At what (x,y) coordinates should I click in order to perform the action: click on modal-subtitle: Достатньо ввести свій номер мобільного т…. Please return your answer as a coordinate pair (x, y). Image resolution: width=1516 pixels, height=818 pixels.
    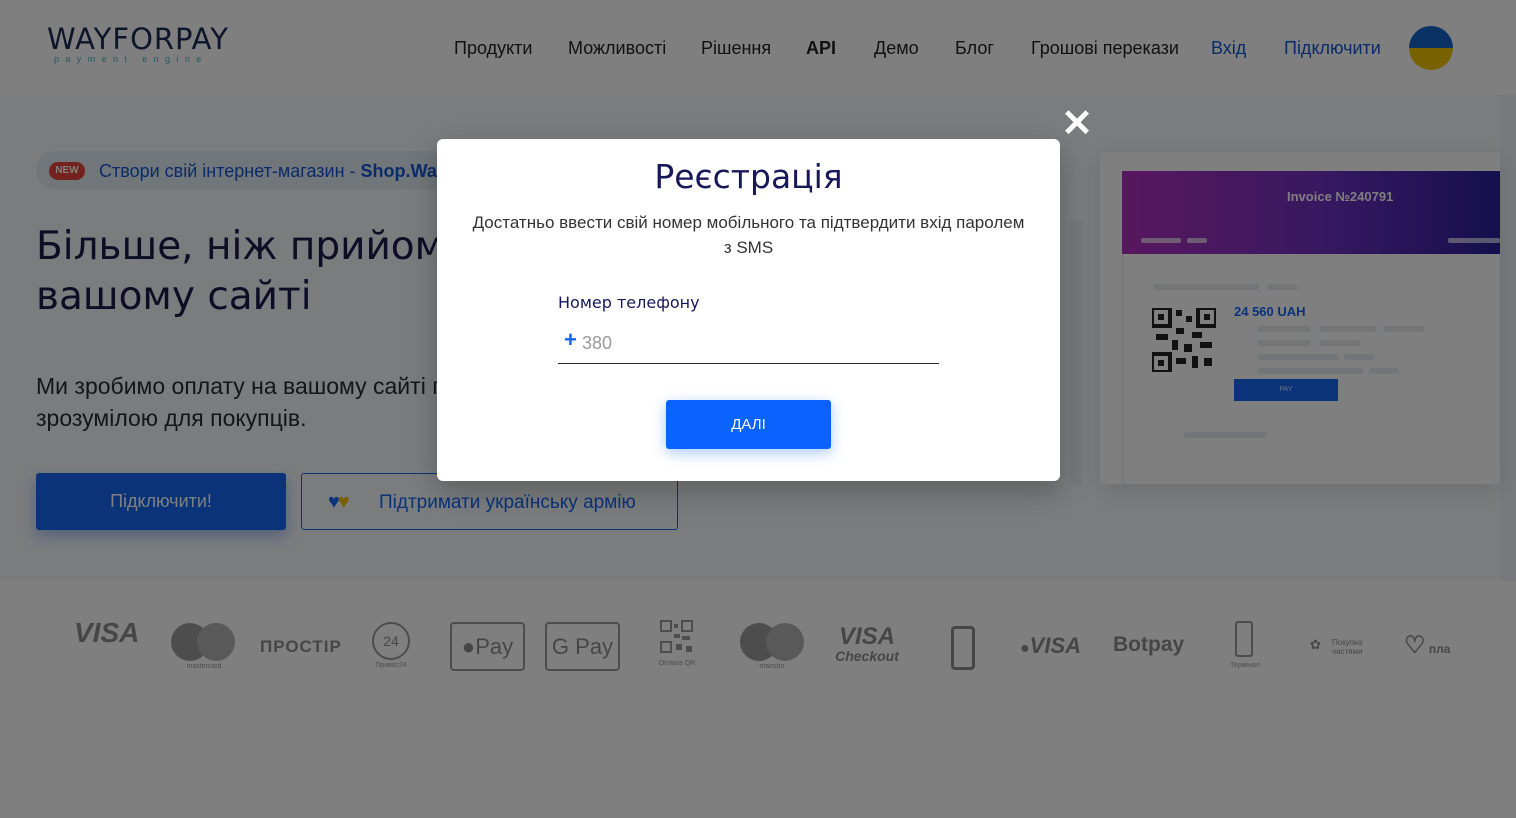
    Looking at the image, I should click on (748, 235).